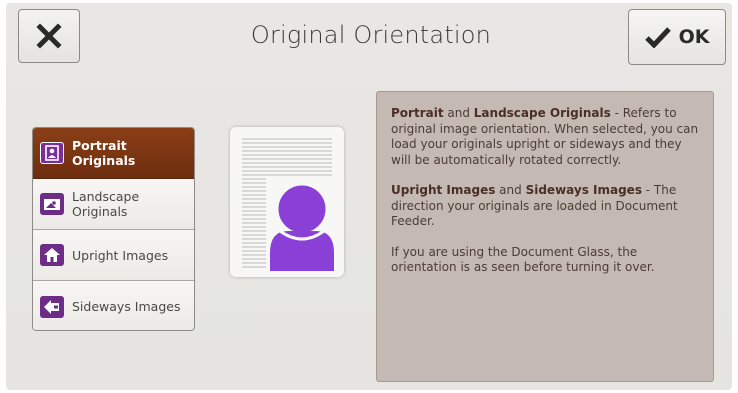 This screenshot has height=393, width=738. I want to click on option-portrait-originals: Portrait Originals, so click(113, 153).